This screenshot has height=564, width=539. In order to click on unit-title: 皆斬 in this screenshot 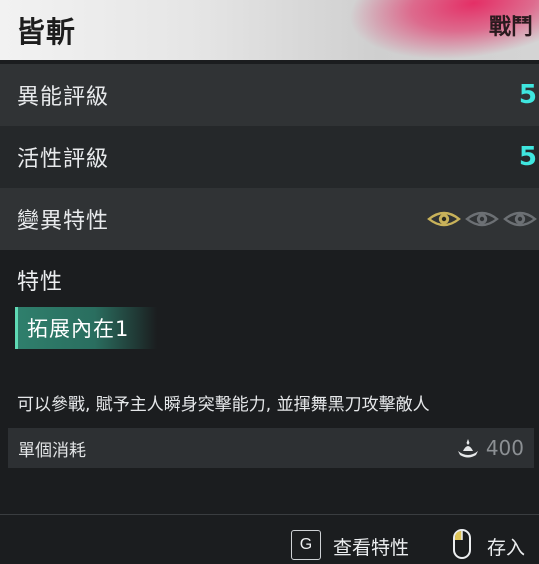, I will do `click(46, 32)`.